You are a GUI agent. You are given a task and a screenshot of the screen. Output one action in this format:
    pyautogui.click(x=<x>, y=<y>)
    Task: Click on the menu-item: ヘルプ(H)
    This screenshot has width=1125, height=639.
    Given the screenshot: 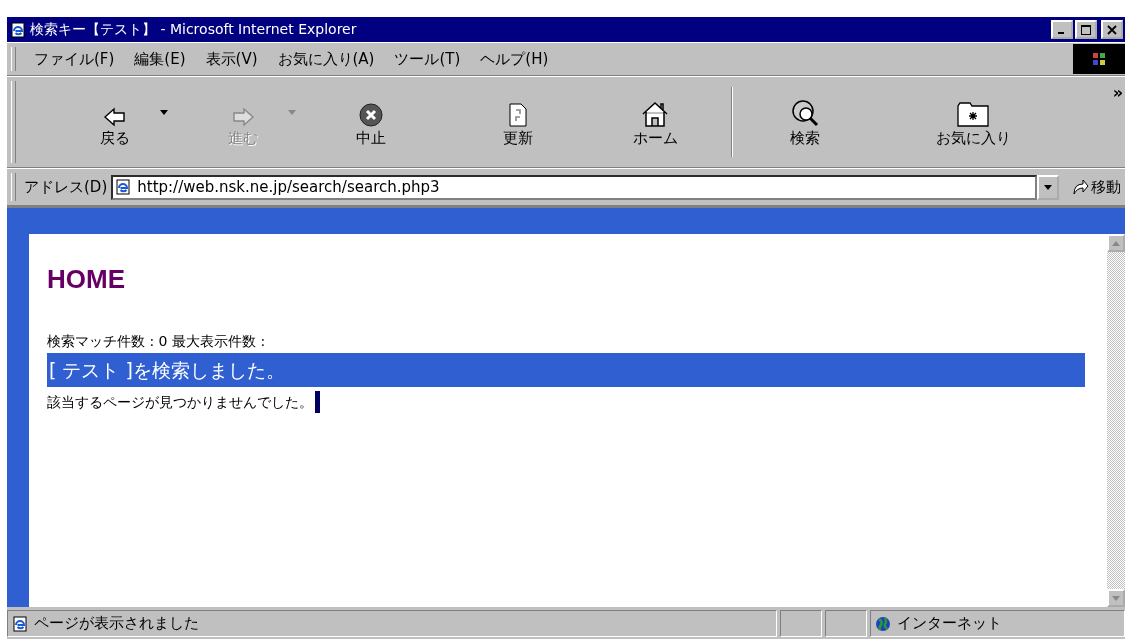 What is the action you would take?
    pyautogui.click(x=514, y=59)
    